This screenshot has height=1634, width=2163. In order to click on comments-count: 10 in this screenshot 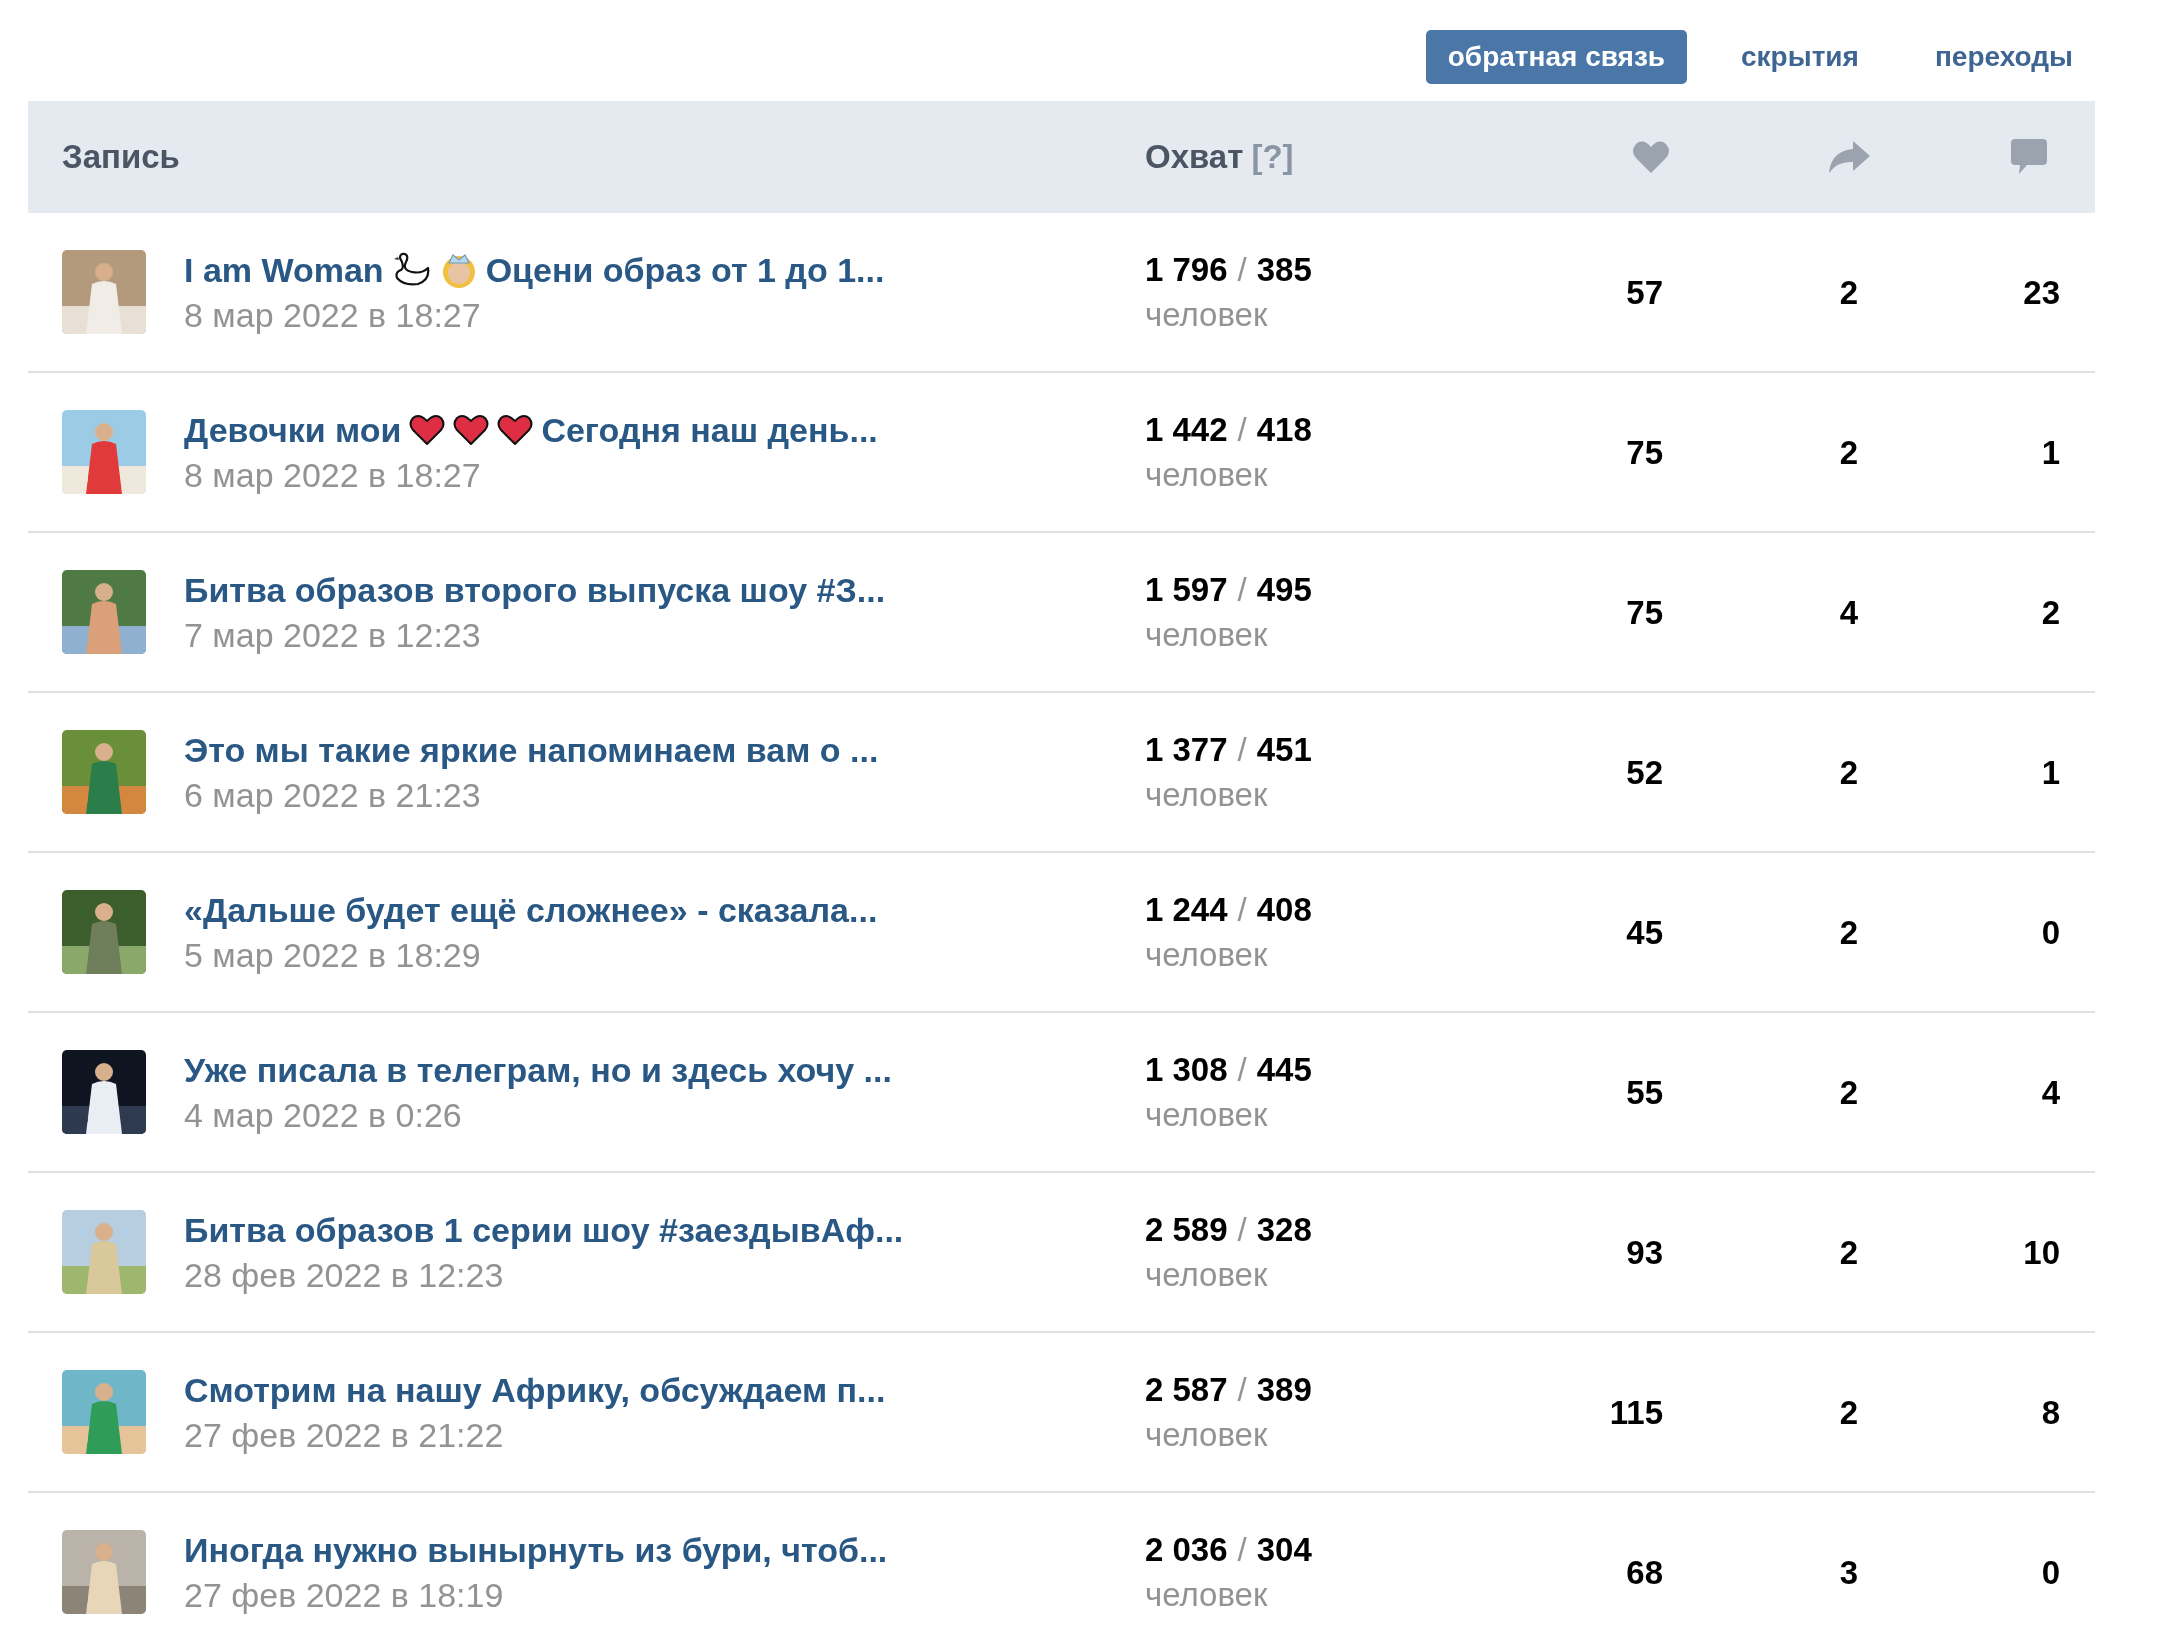, I will do `click(2041, 1252)`.